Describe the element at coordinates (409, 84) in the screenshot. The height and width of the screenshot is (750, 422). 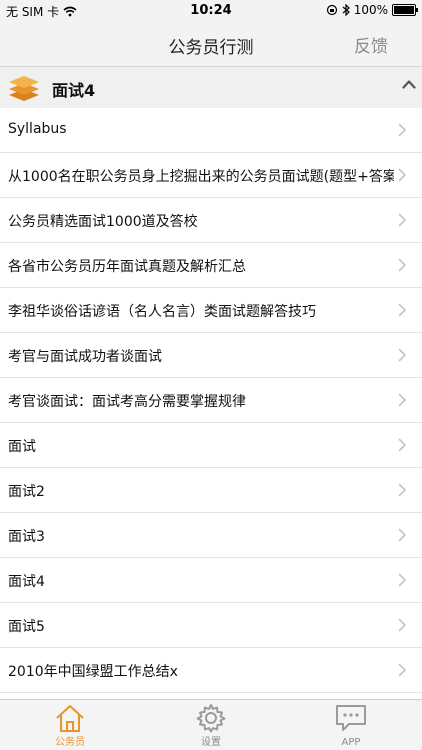
I see `chevron-up-icon` at that location.